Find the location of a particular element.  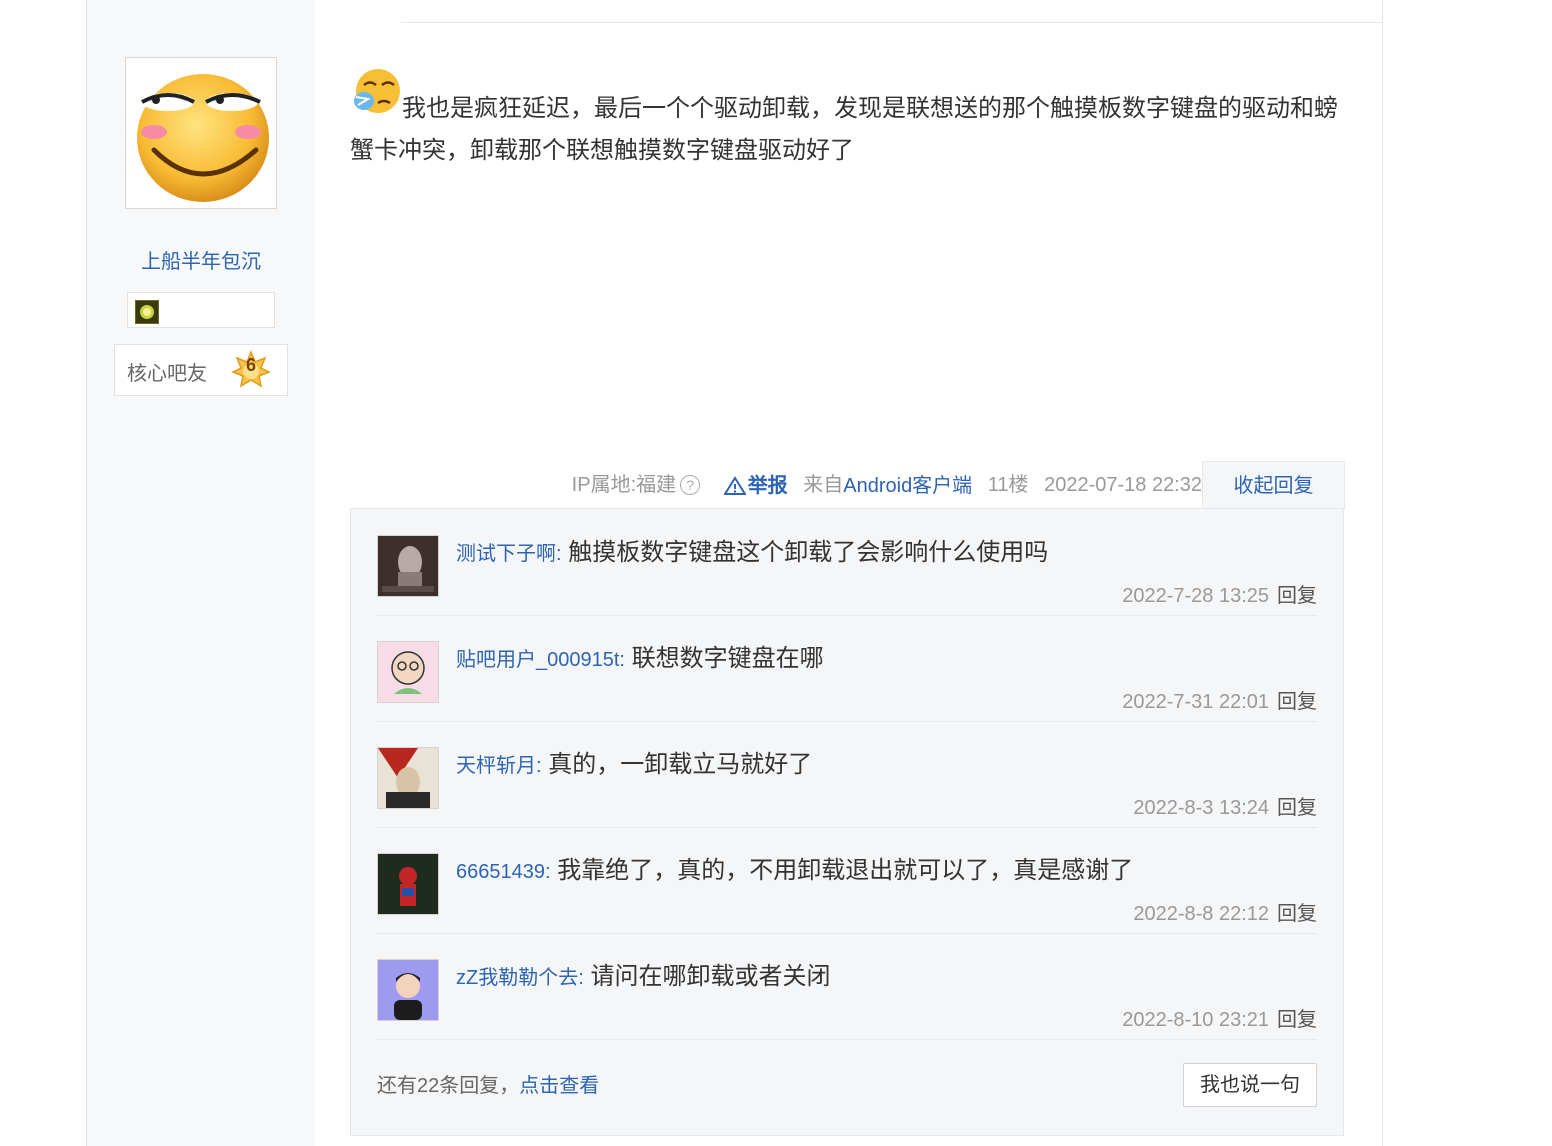

reply-line: 贴吧用户_000915t: 联想数字键盘在哪 is located at coordinates (640, 658).